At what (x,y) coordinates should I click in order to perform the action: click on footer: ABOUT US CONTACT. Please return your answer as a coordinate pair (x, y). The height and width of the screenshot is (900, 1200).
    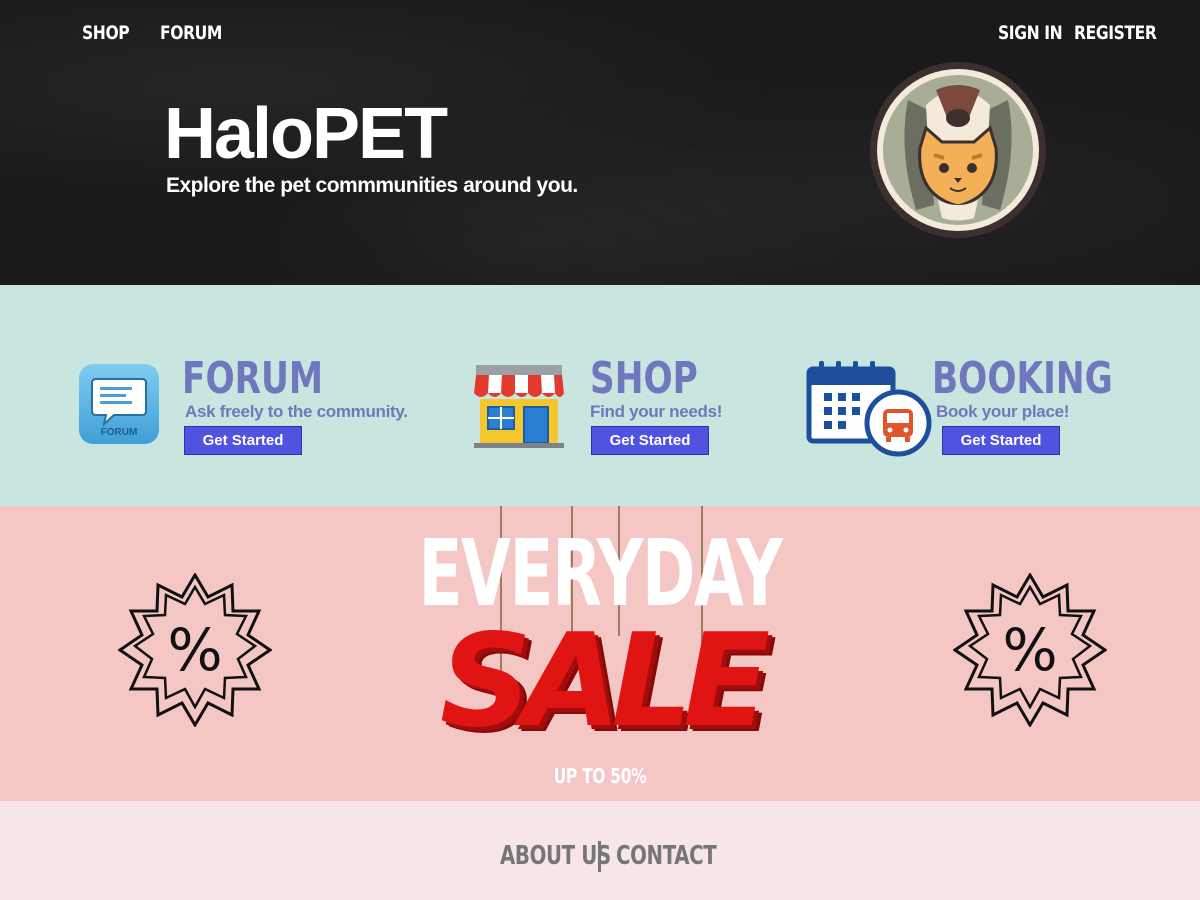
    Looking at the image, I should click on (600, 850).